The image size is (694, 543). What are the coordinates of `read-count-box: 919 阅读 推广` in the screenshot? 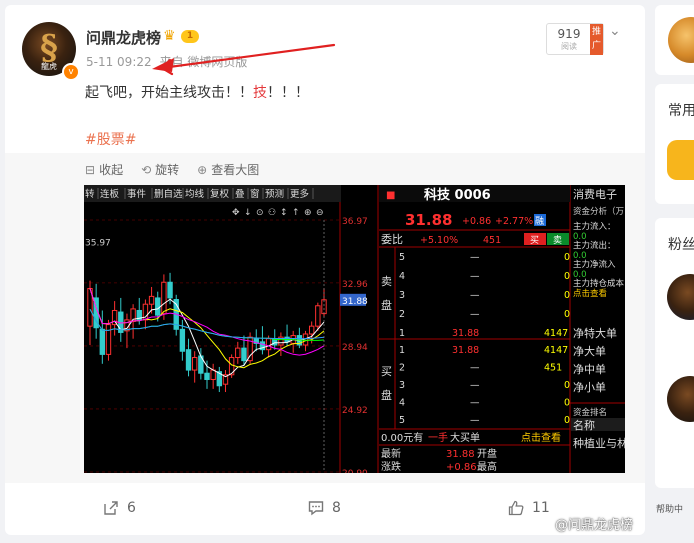 It's located at (575, 39).